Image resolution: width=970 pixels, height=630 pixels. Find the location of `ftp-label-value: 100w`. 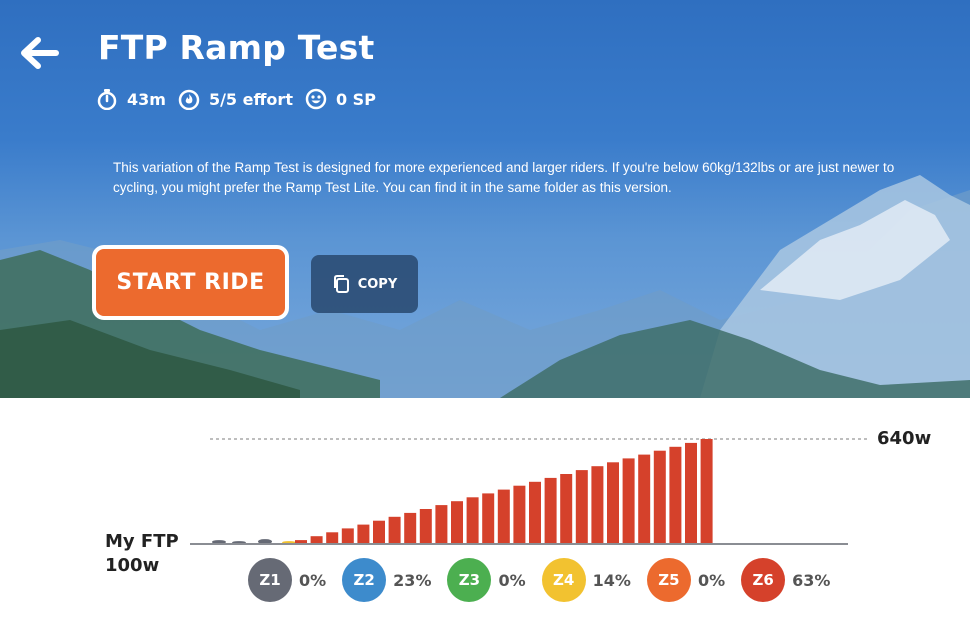

ftp-label-value: 100w is located at coordinates (132, 565).